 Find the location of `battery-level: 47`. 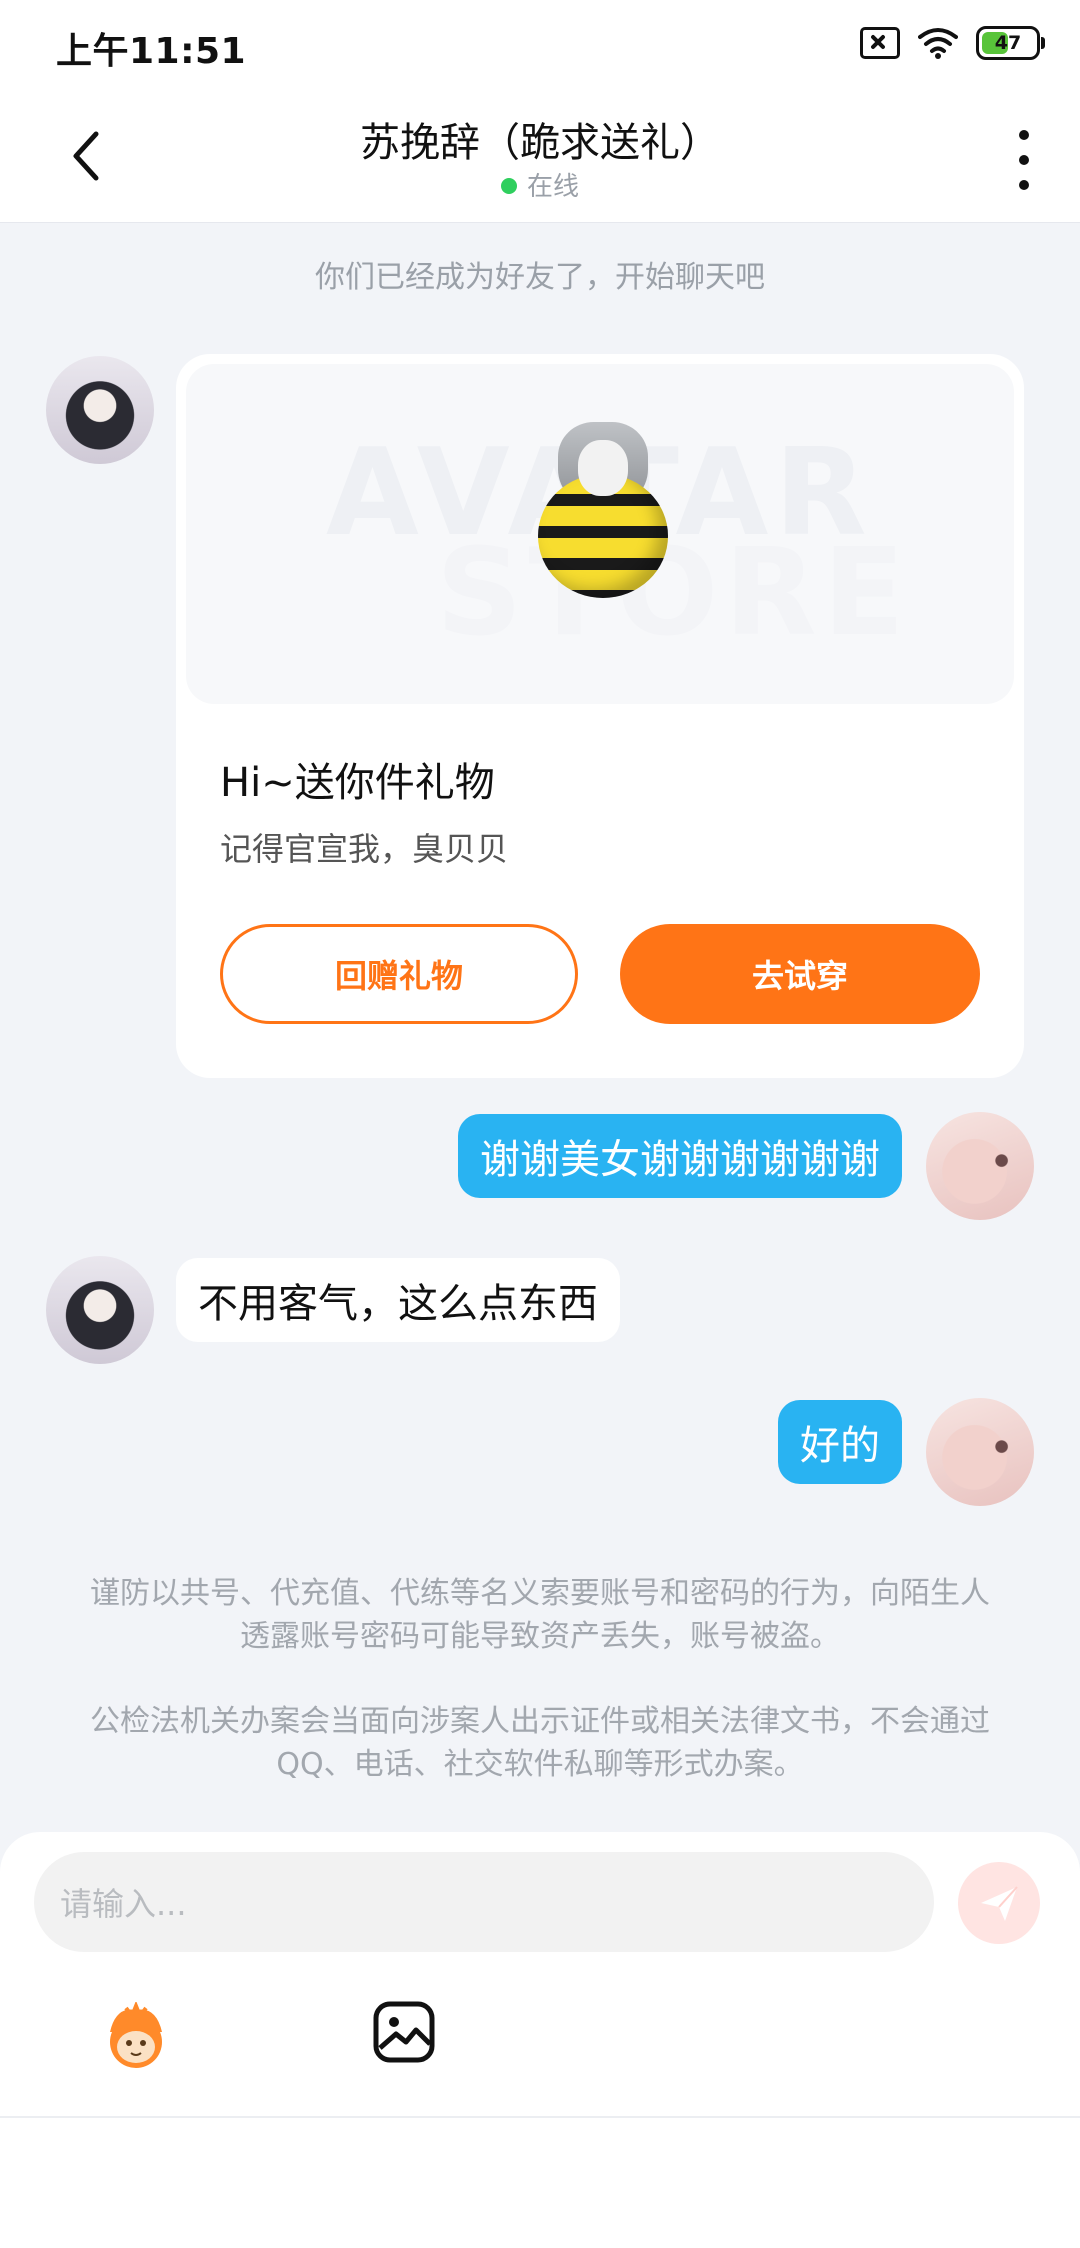

battery-level: 47 is located at coordinates (1008, 43).